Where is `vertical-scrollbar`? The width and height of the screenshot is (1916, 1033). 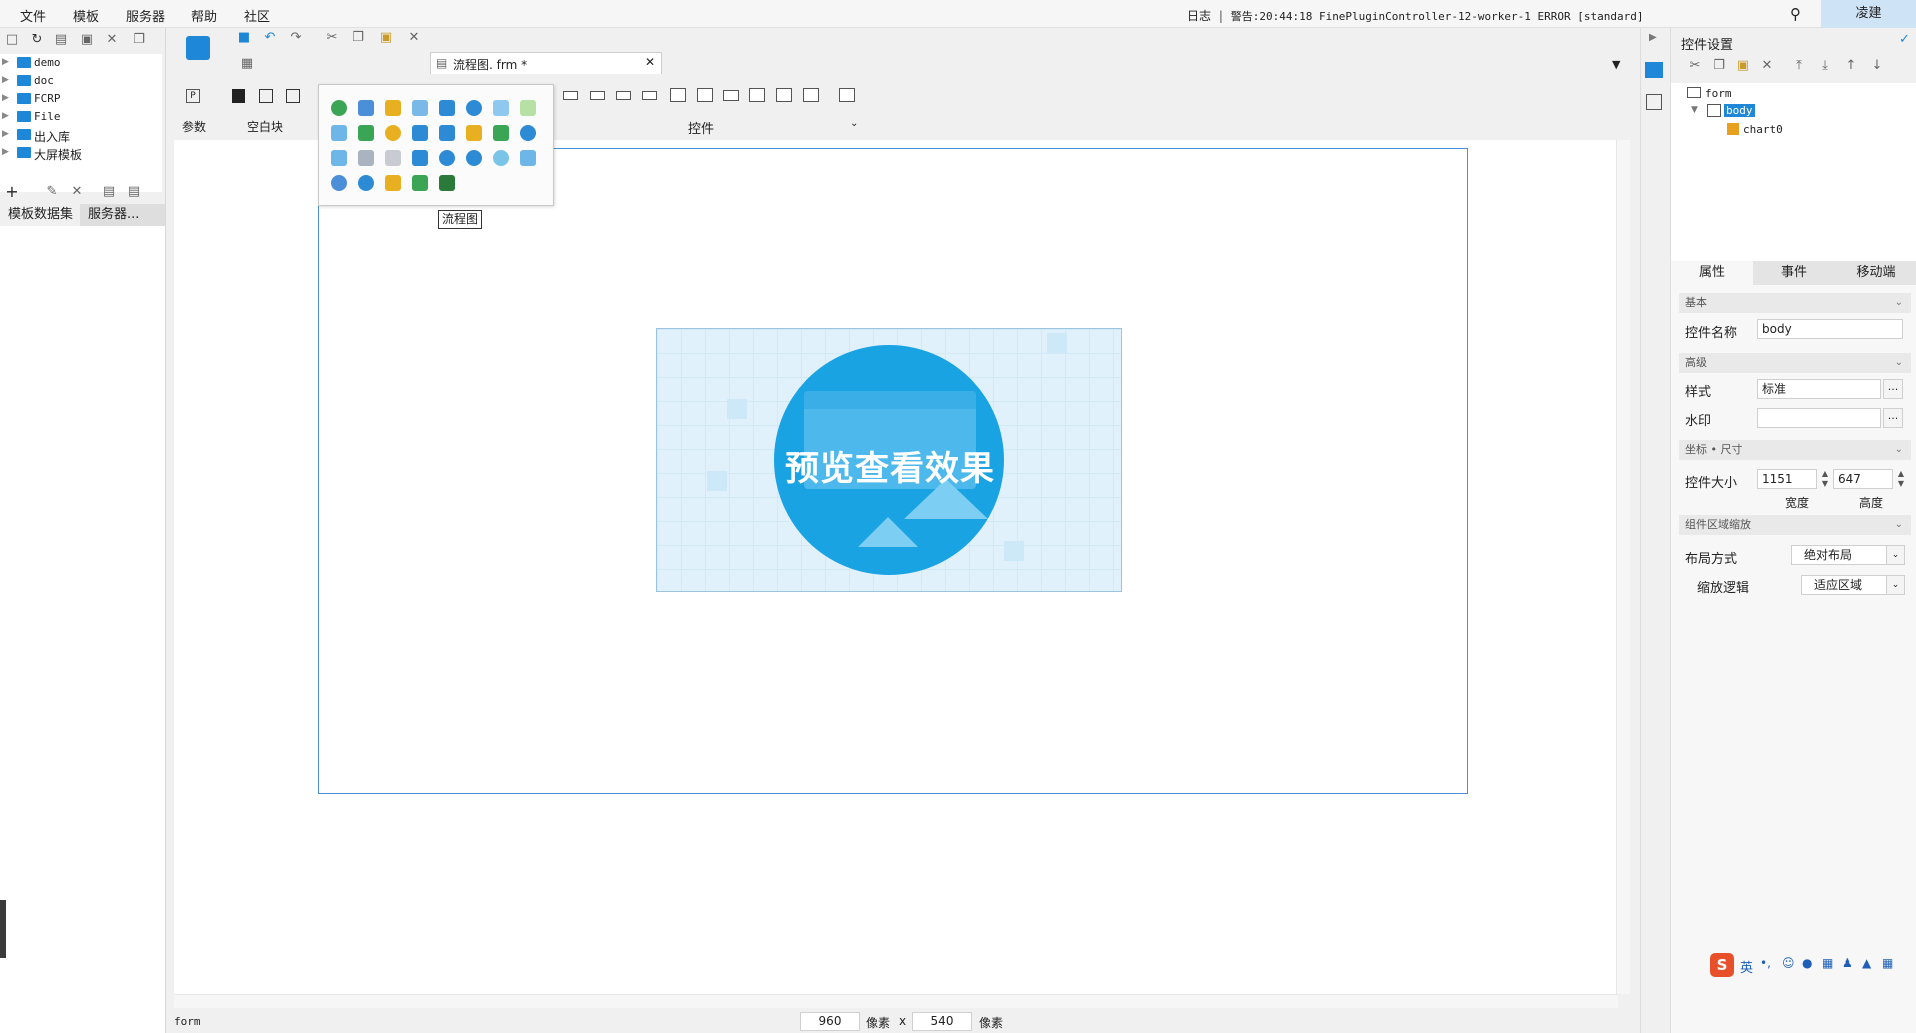
vertical-scrollbar is located at coordinates (1623, 567).